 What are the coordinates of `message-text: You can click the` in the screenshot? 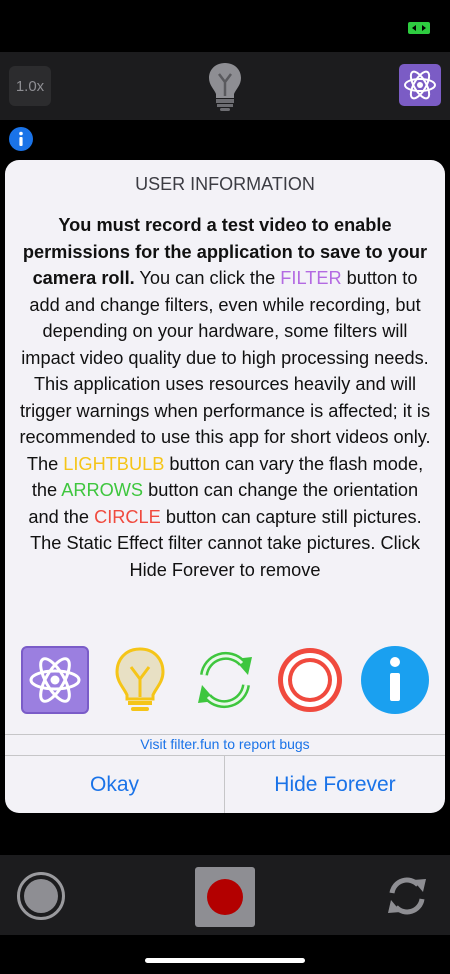 It's located at (207, 278).